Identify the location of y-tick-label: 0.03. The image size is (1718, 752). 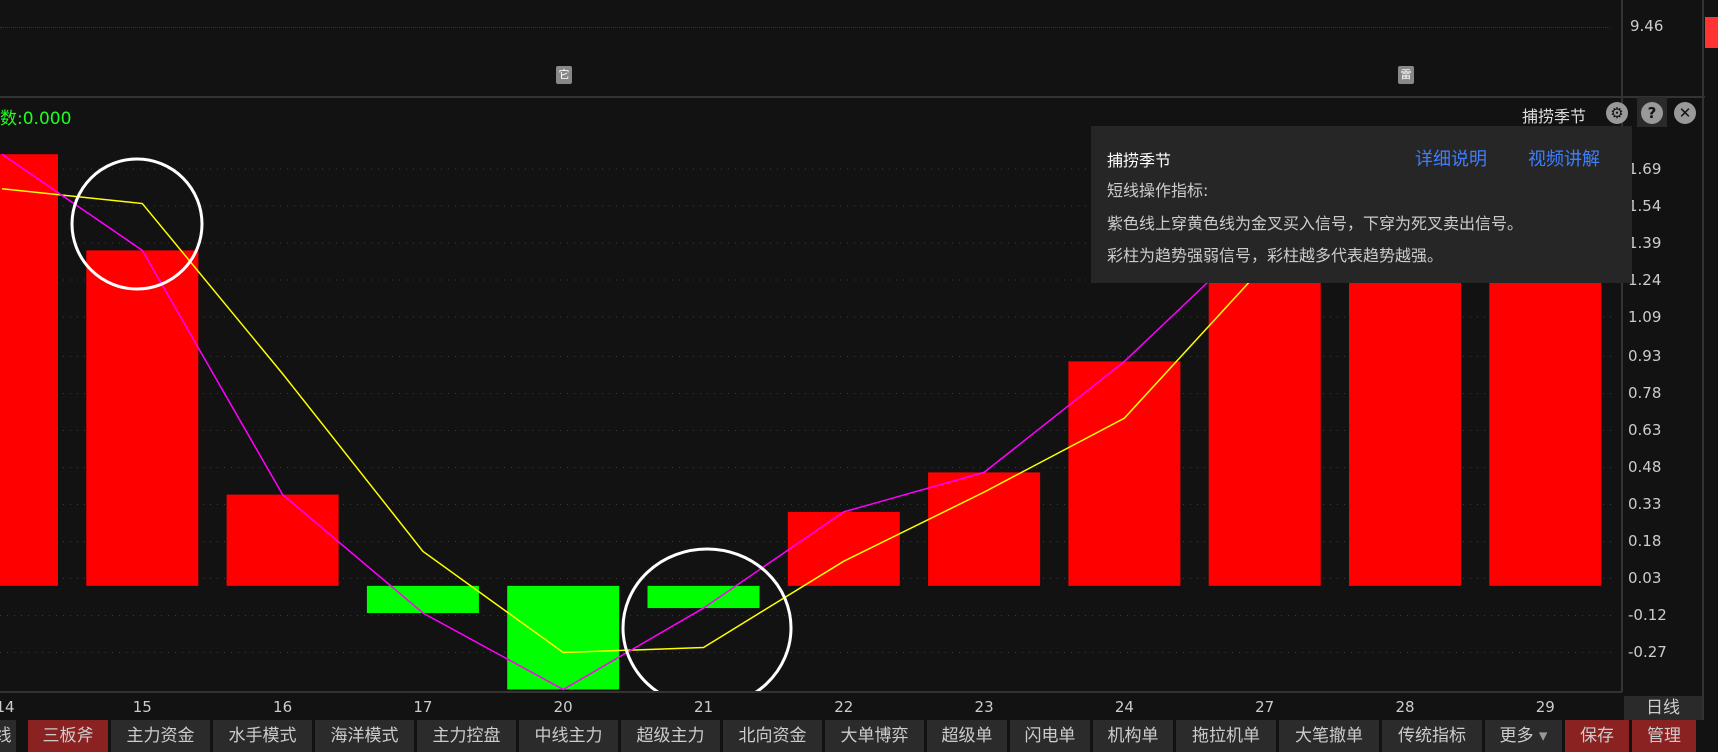
(1645, 578).